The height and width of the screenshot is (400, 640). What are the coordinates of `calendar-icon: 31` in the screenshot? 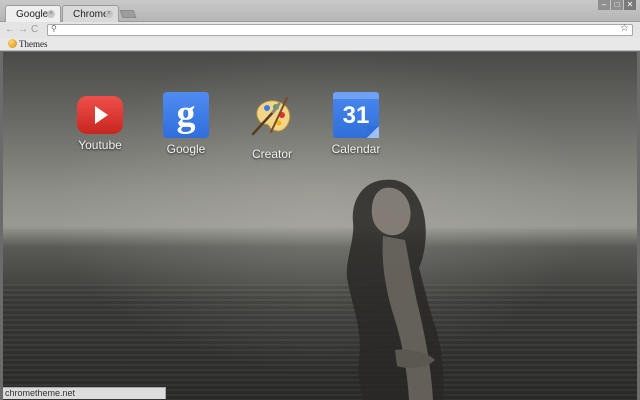 It's located at (356, 115).